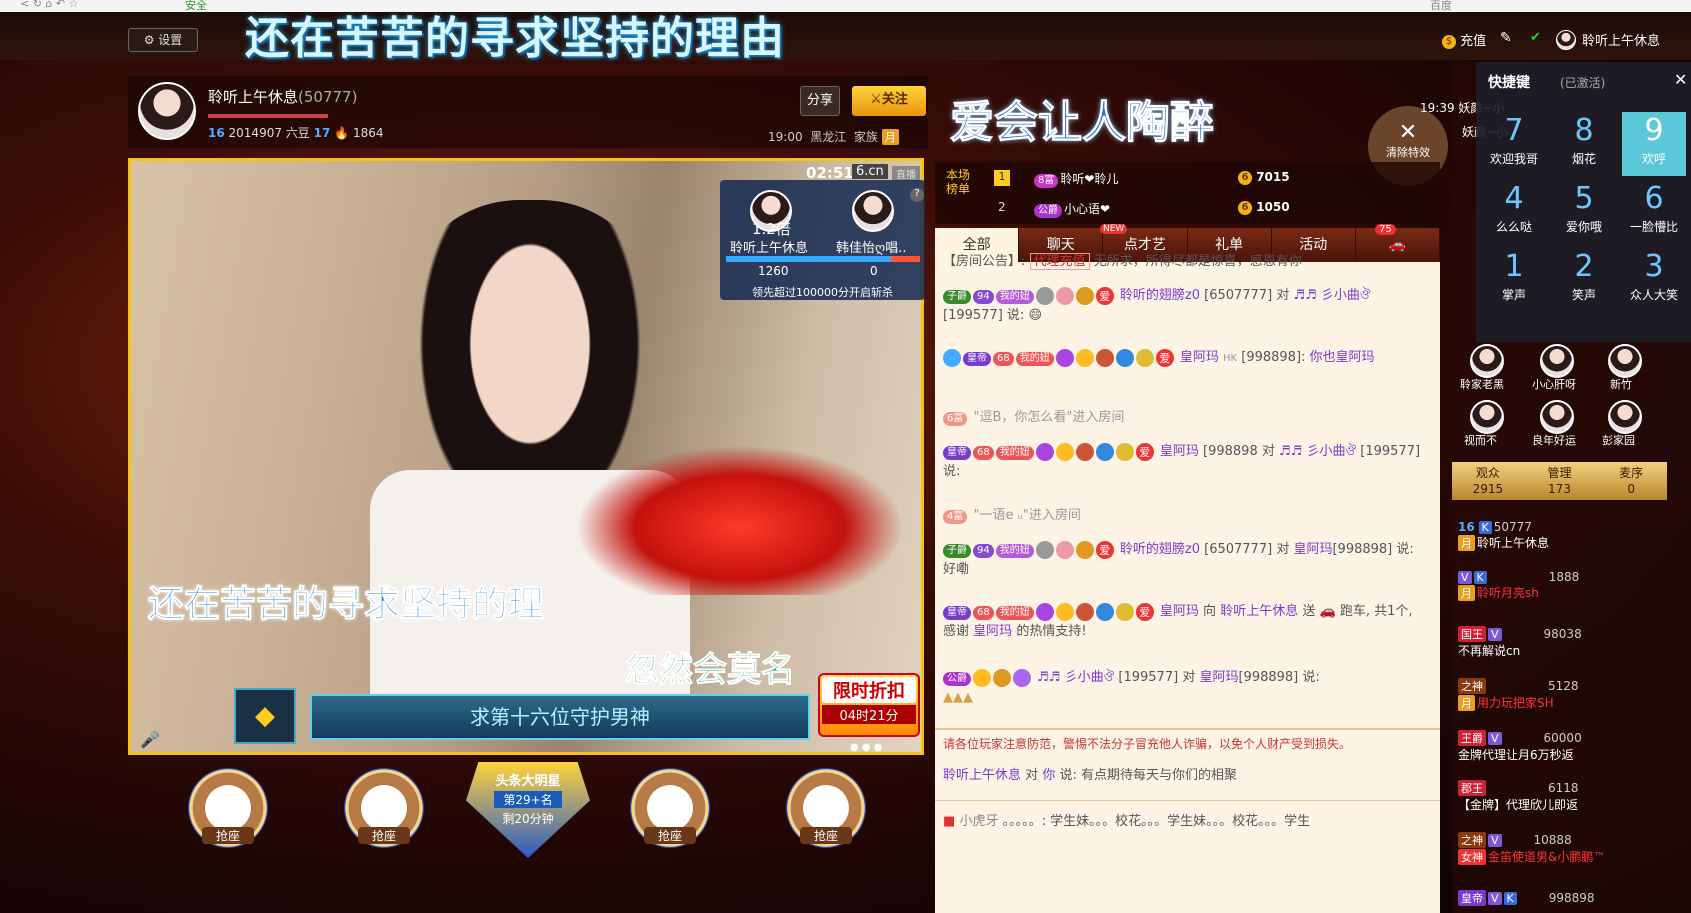 The width and height of the screenshot is (1691, 913). I want to click on anchor-name: 聆听上午休息, so click(253, 97).